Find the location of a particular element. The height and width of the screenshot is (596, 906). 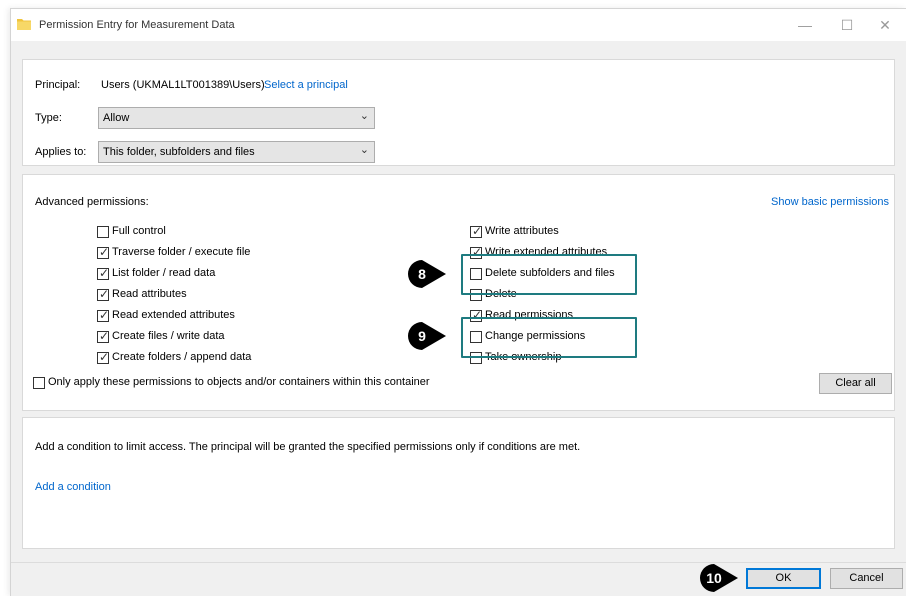

type-label: Type: is located at coordinates (48, 118).